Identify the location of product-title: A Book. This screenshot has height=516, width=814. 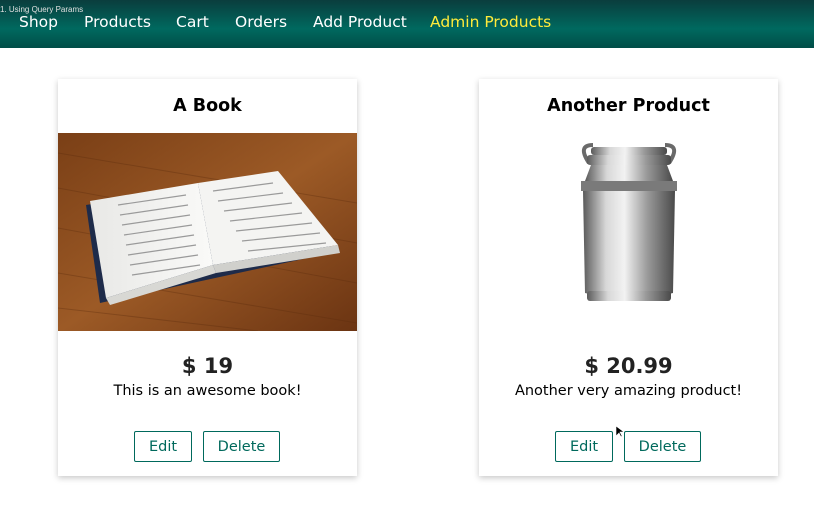
(207, 106).